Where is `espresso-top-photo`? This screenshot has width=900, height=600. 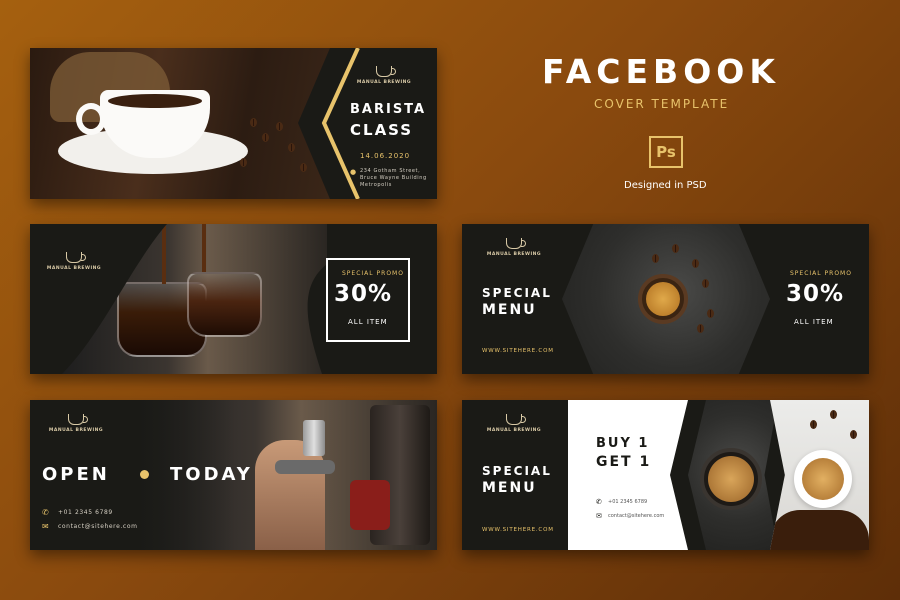 espresso-top-photo is located at coordinates (666, 299).